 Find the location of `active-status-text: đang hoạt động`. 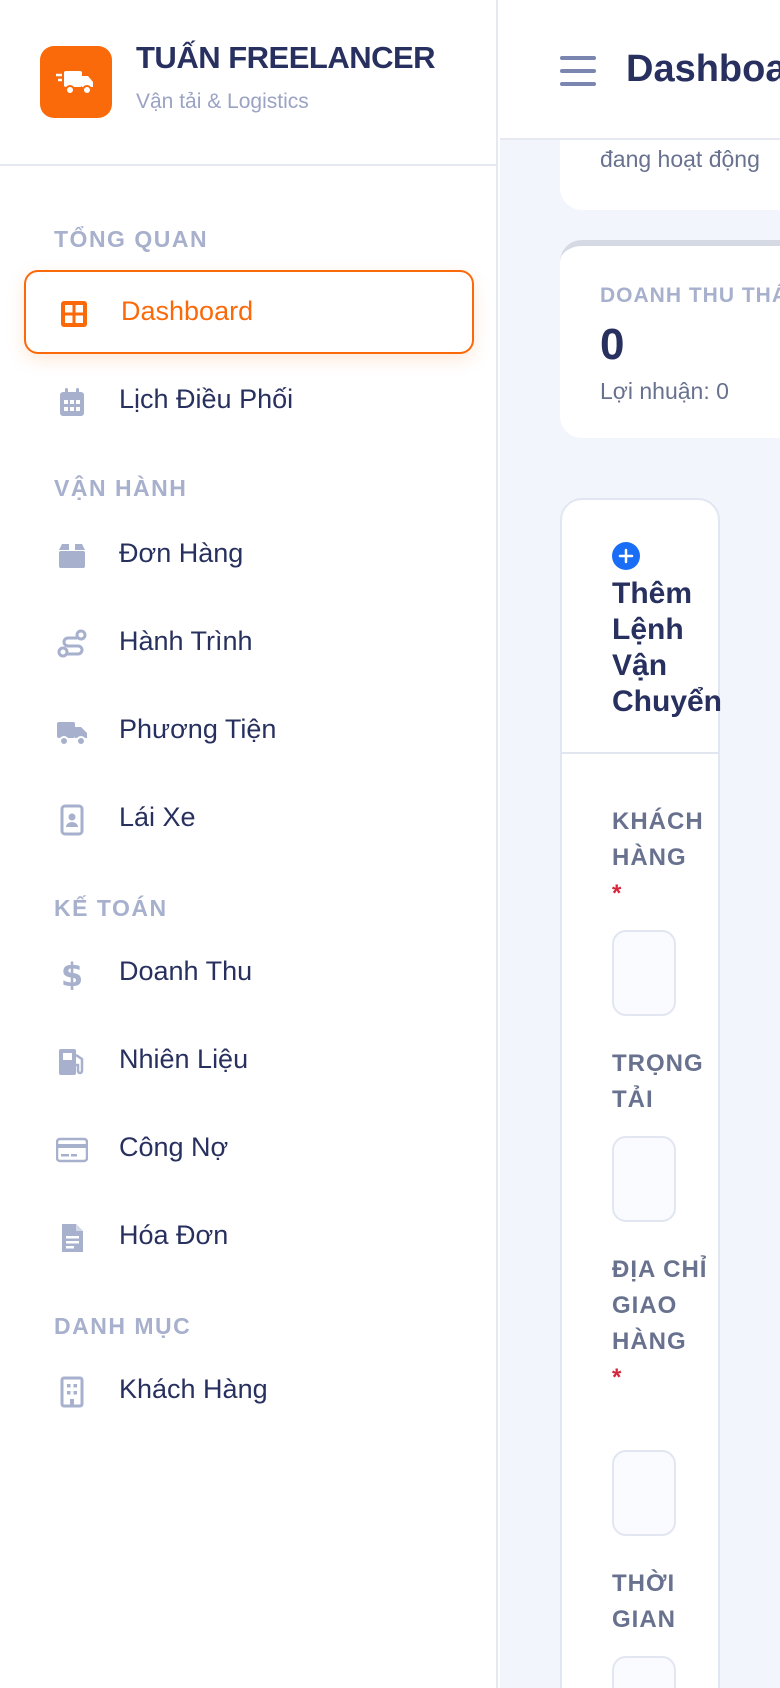

active-status-text: đang hoạt động is located at coordinates (680, 159).